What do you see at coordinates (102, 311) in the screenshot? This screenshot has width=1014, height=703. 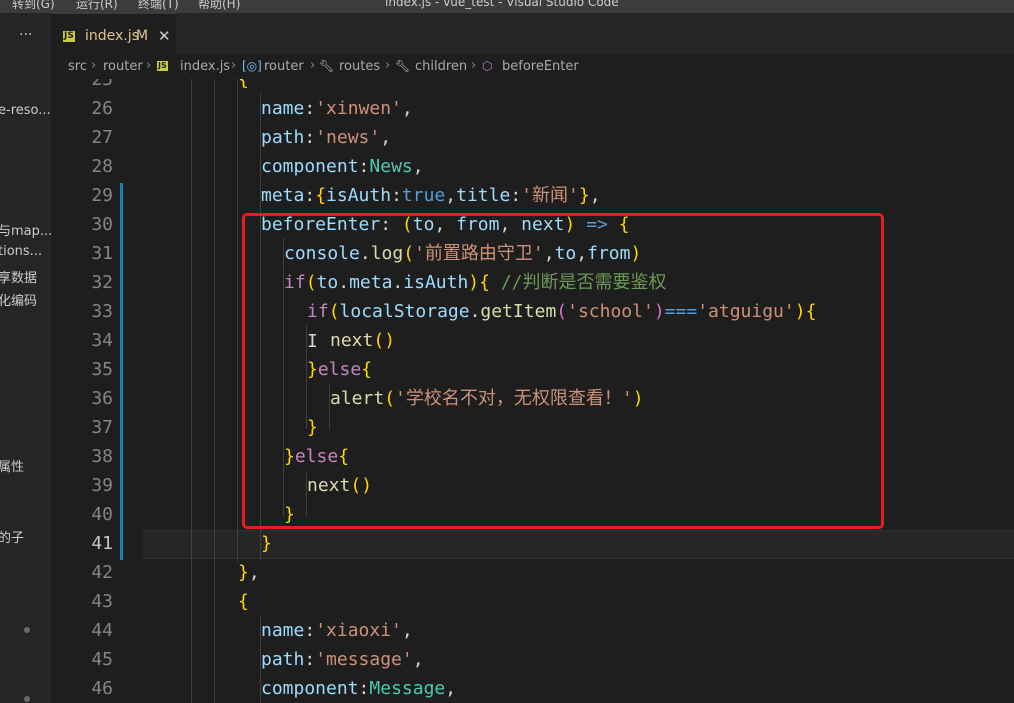 I see `line-number: 33` at bounding box center [102, 311].